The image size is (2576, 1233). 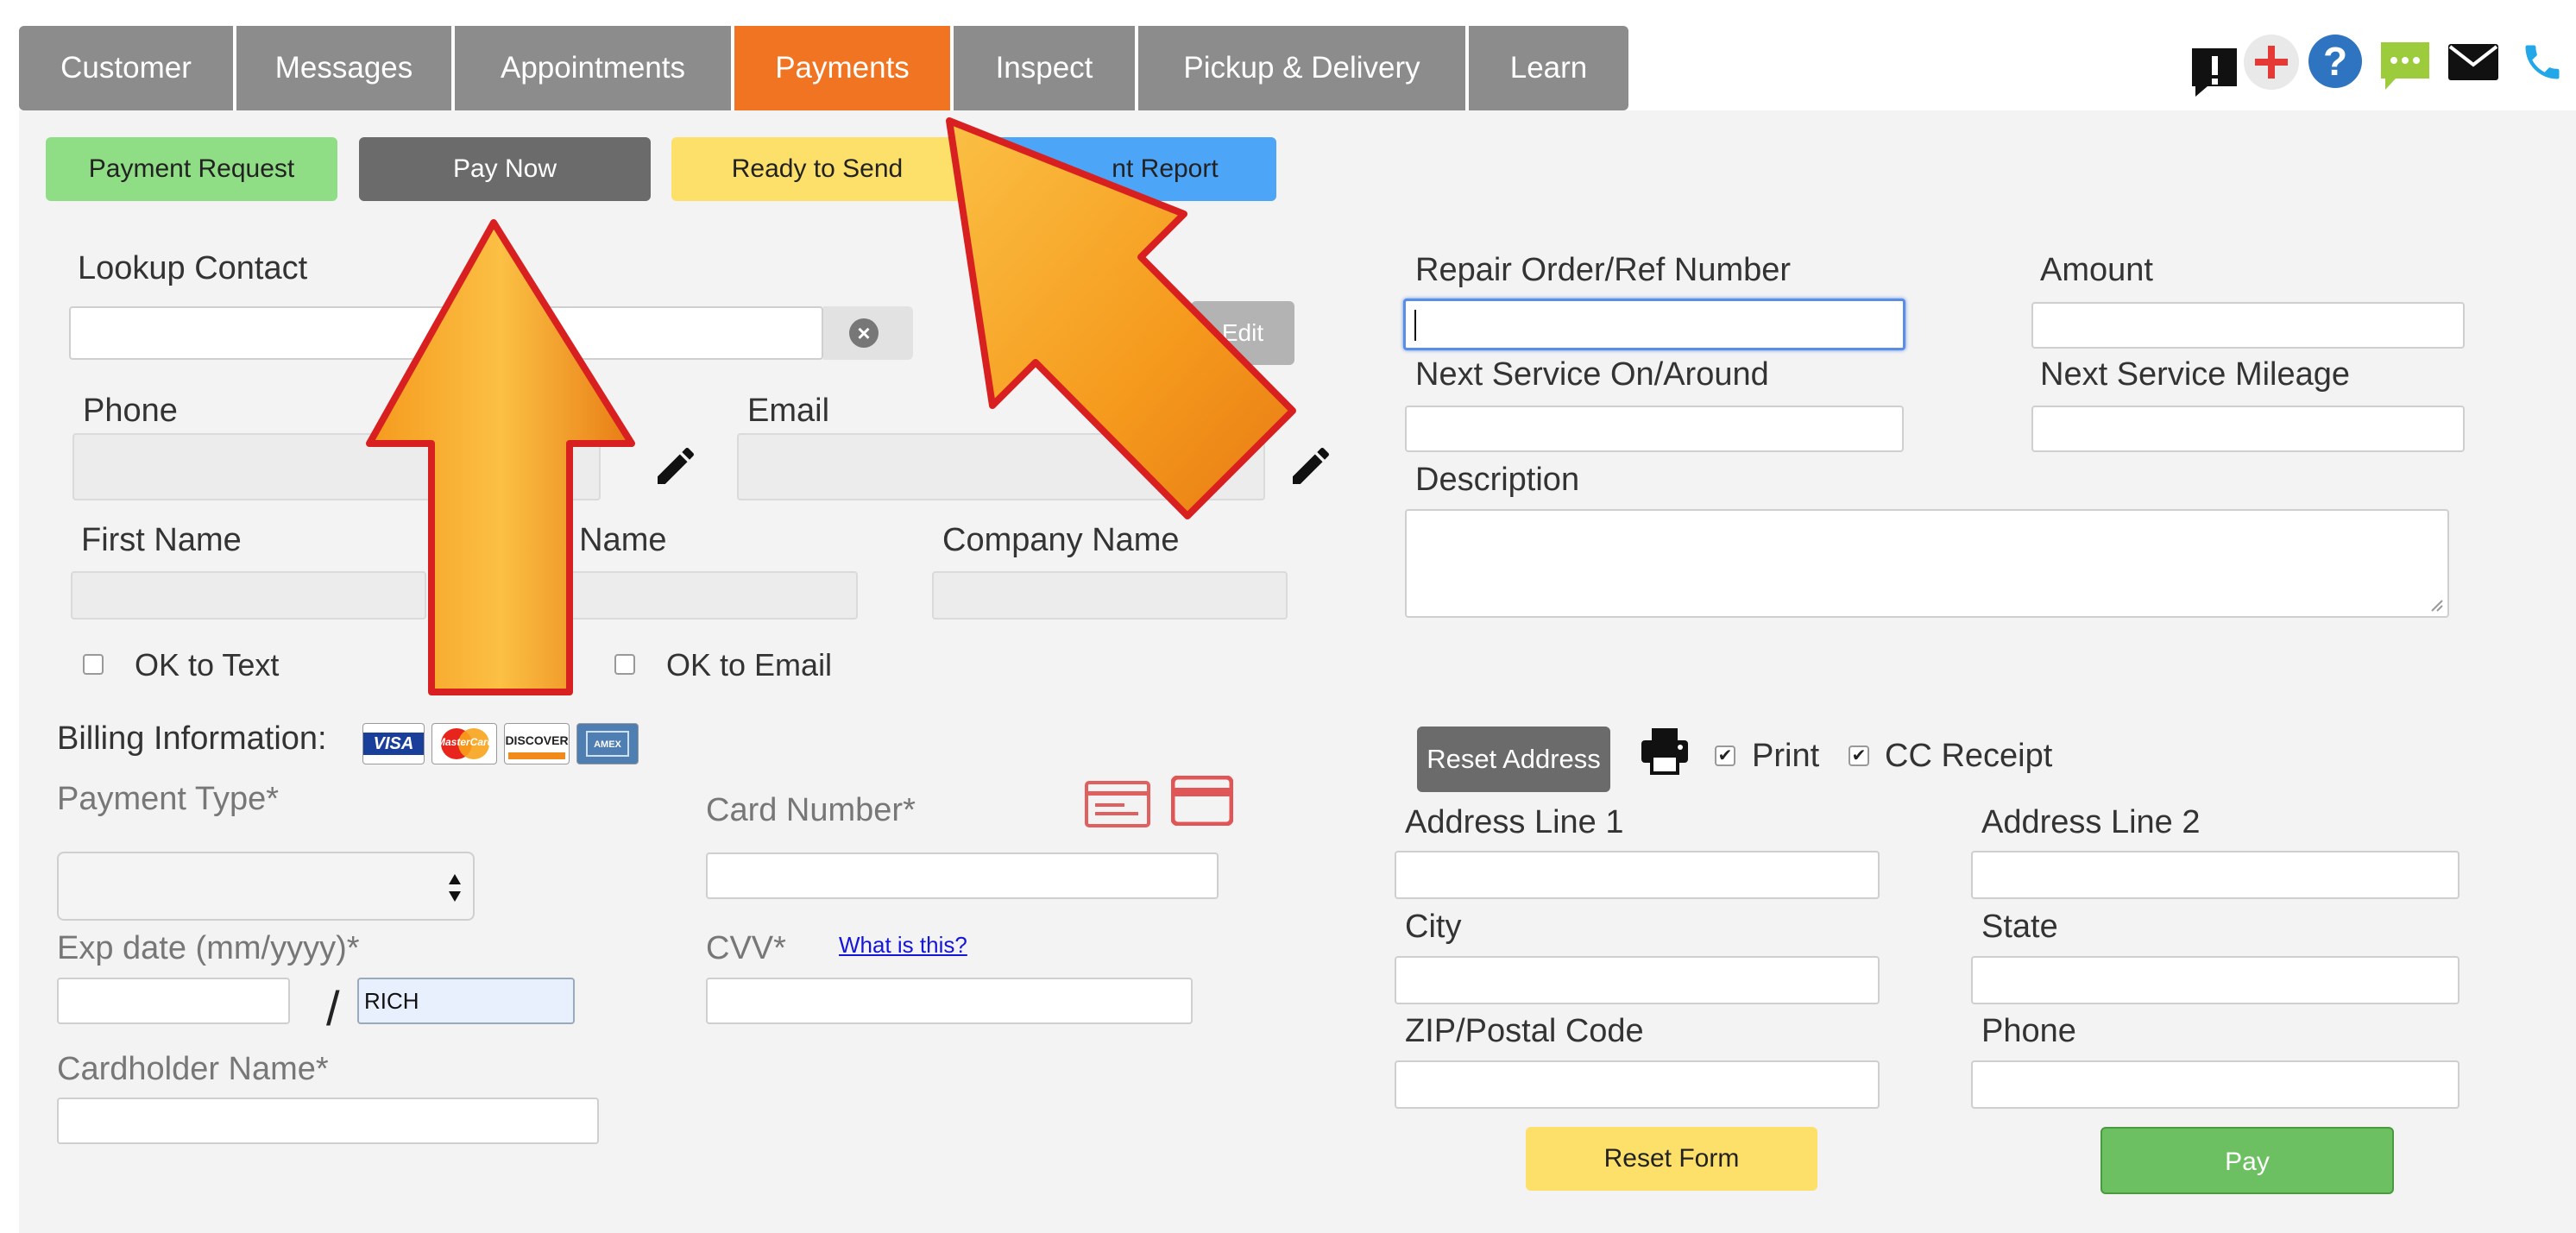 I want to click on next-service-label: Next Service On/Around, so click(x=1592, y=374).